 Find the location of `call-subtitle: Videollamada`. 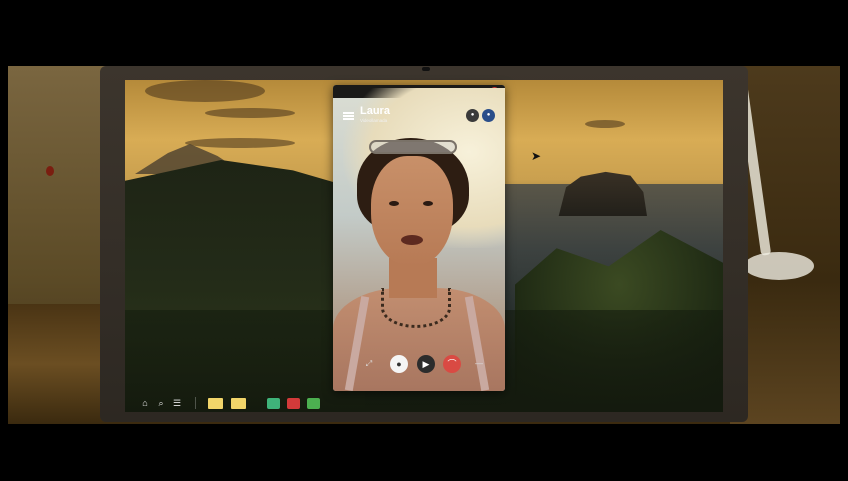

call-subtitle: Videollamada is located at coordinates (374, 120).